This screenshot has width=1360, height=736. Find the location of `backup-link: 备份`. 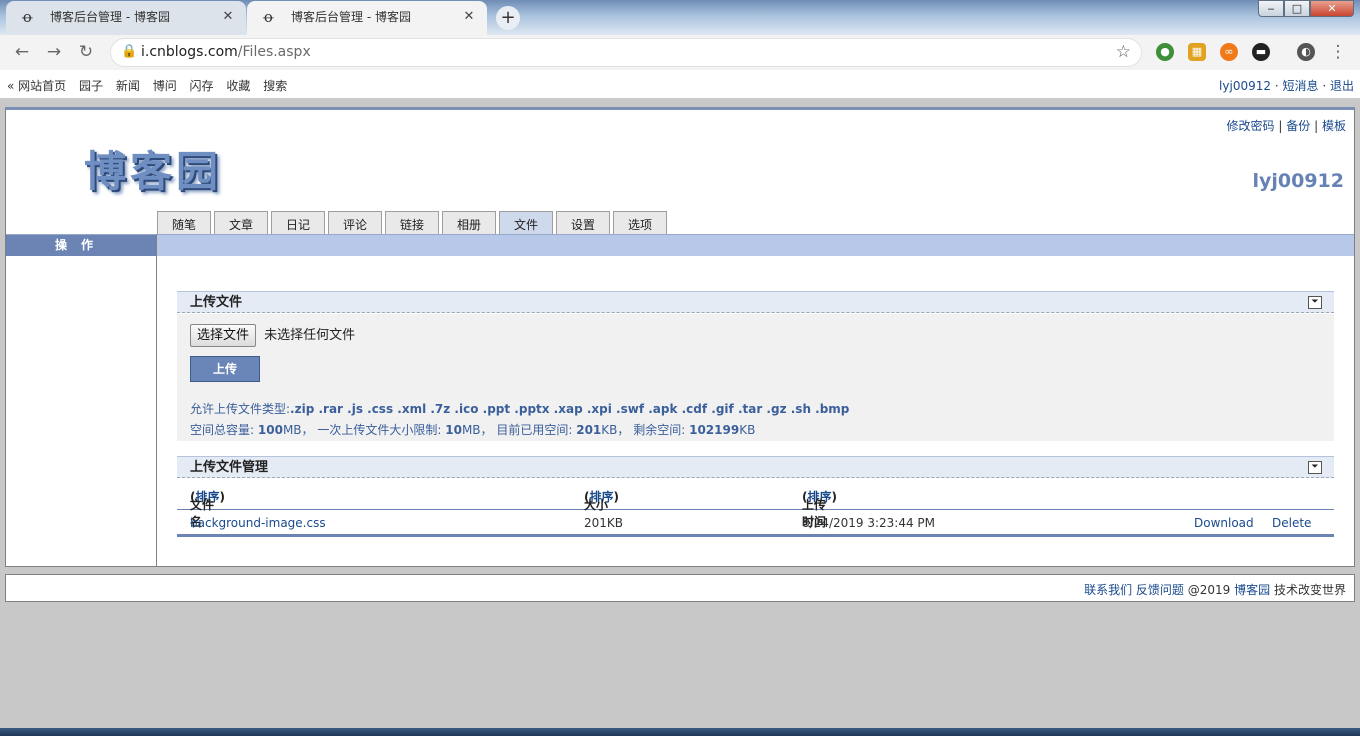

backup-link: 备份 is located at coordinates (1298, 126).